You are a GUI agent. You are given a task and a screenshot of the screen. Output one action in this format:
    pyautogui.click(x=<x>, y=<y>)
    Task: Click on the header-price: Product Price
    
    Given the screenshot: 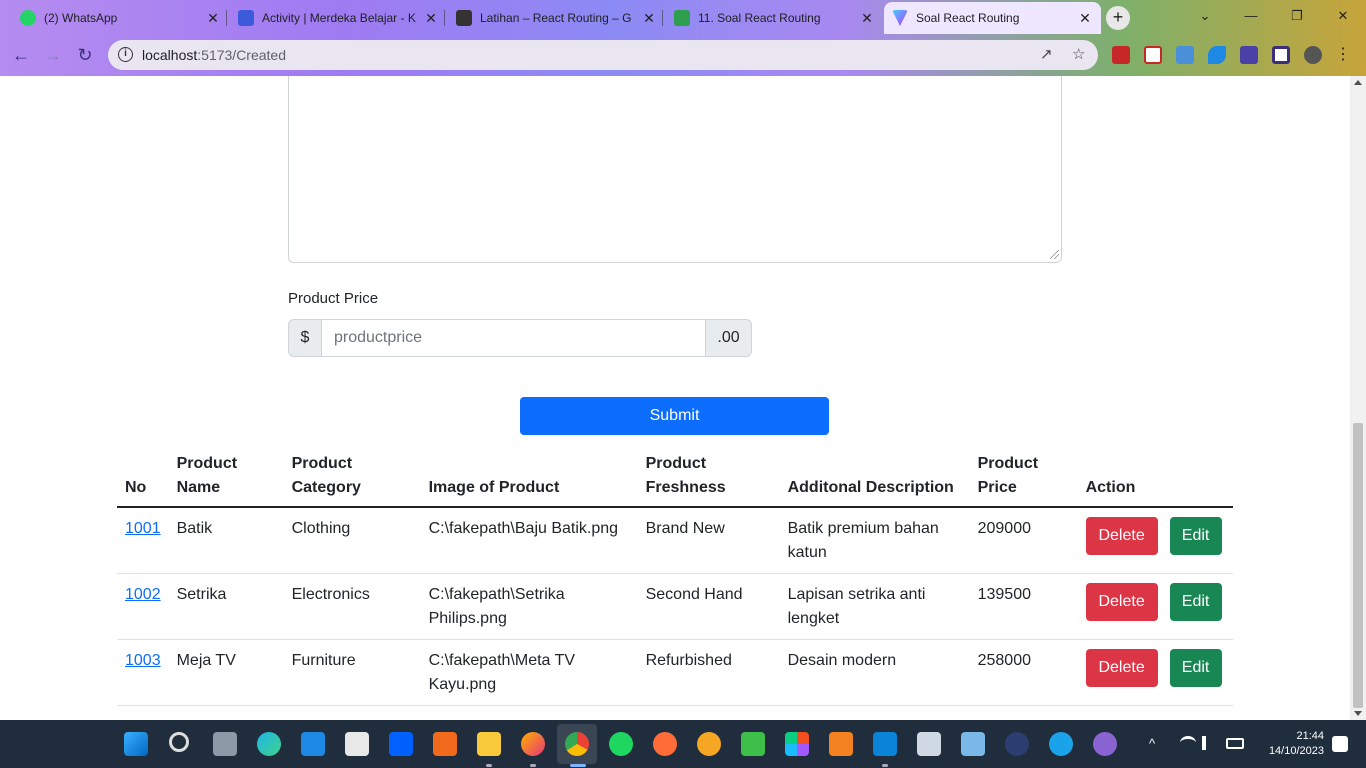 What is the action you would take?
    pyautogui.click(x=1023, y=477)
    